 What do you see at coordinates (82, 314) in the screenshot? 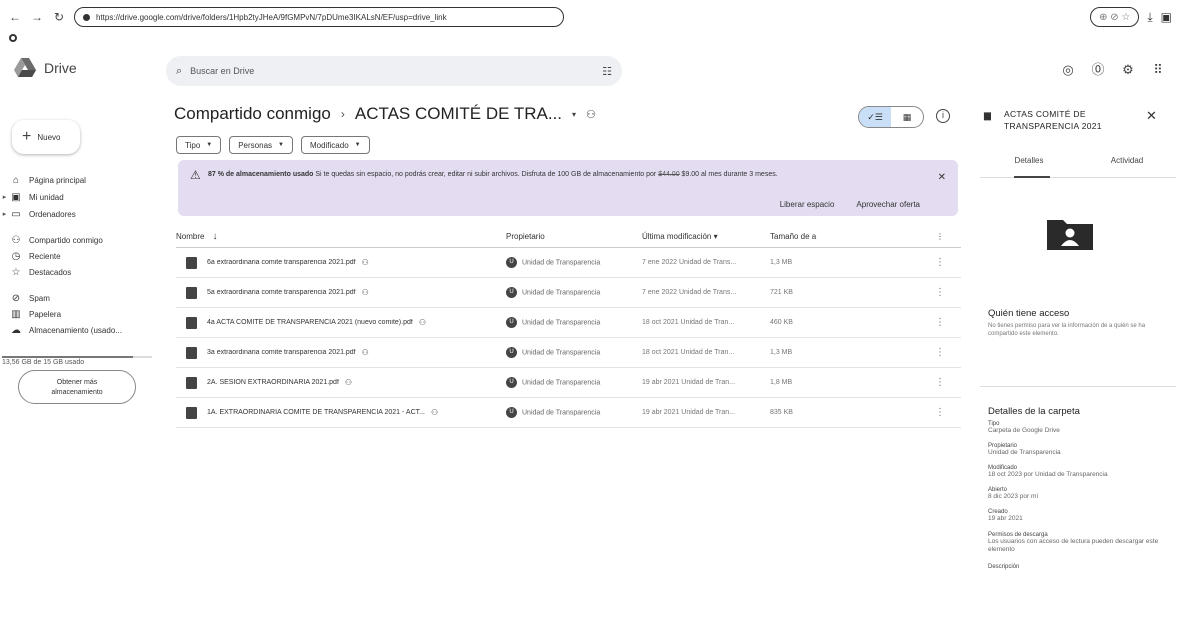
I see `sidebar-item-trash: ▥ Papelera` at bounding box center [82, 314].